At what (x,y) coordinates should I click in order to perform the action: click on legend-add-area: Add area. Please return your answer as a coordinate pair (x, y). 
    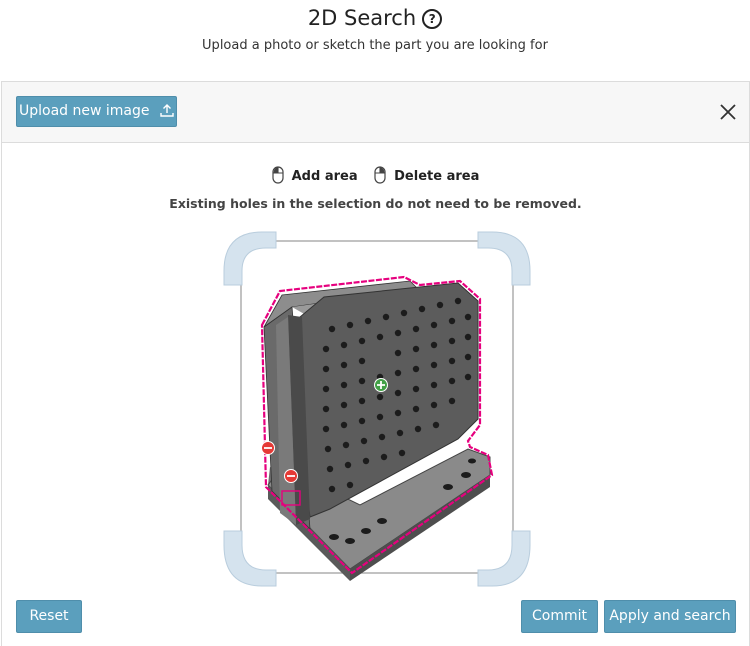
    Looking at the image, I should click on (315, 175).